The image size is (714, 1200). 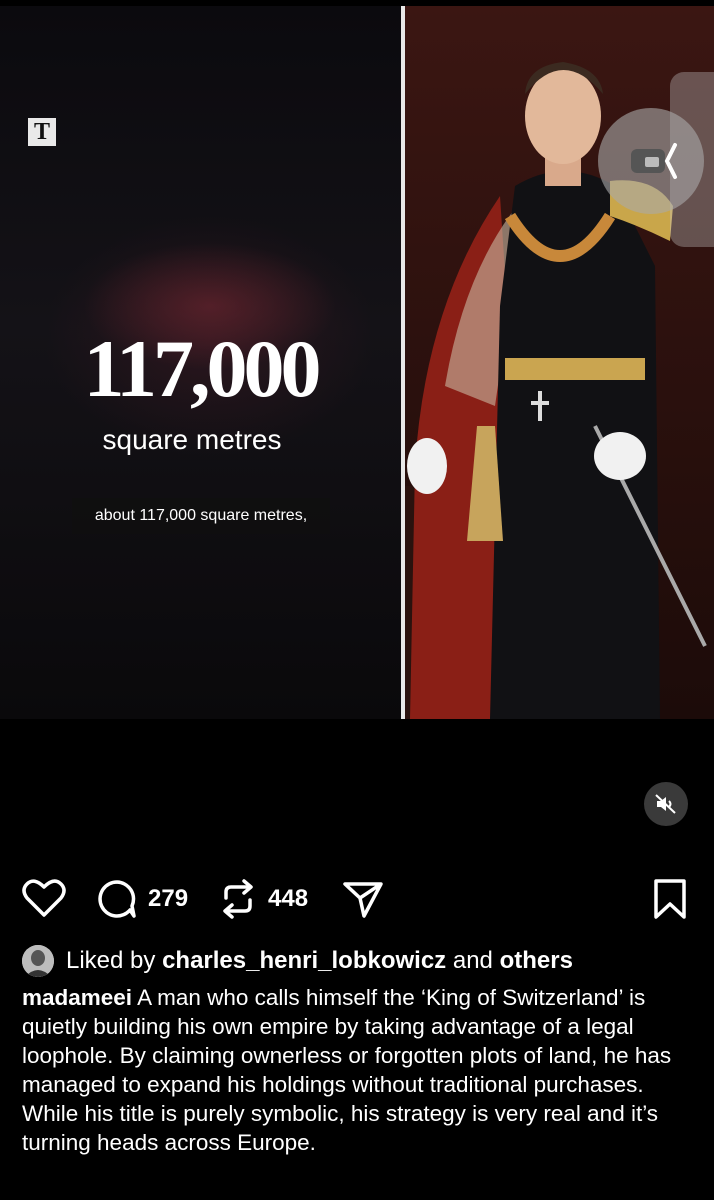 I want to click on comment-button: 279, so click(x=142, y=899).